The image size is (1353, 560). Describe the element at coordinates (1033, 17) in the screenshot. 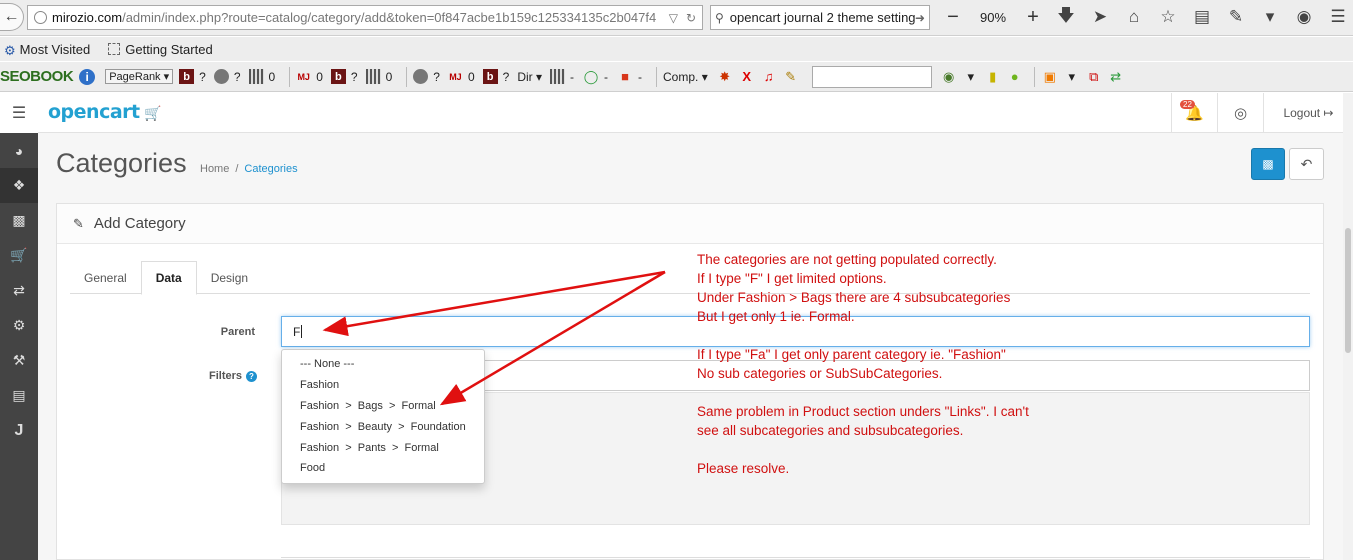

I see `zoom-in-button: +` at that location.